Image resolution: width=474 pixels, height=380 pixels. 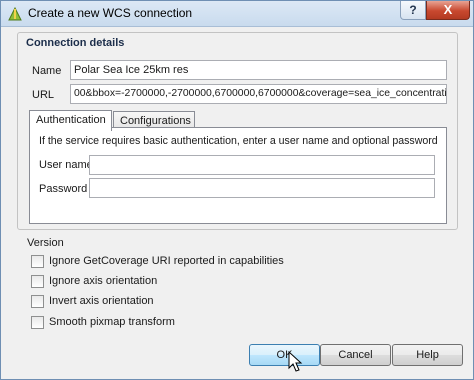 I want to click on ok-button: OK, so click(x=284, y=355).